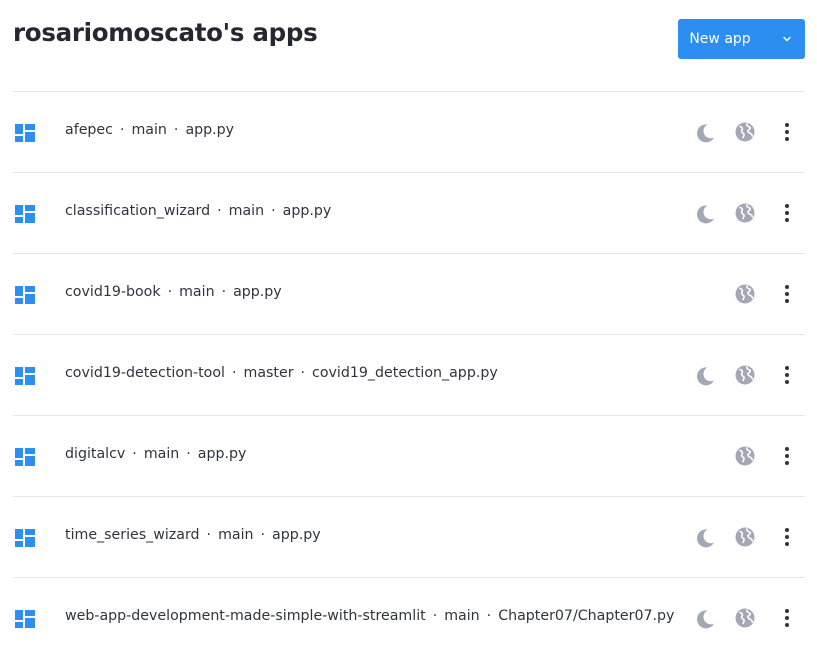  I want to click on chevron-down-icon, so click(786, 39).